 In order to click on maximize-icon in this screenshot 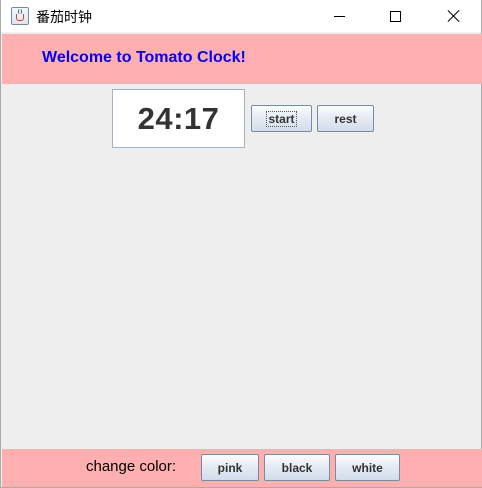, I will do `click(395, 16)`.